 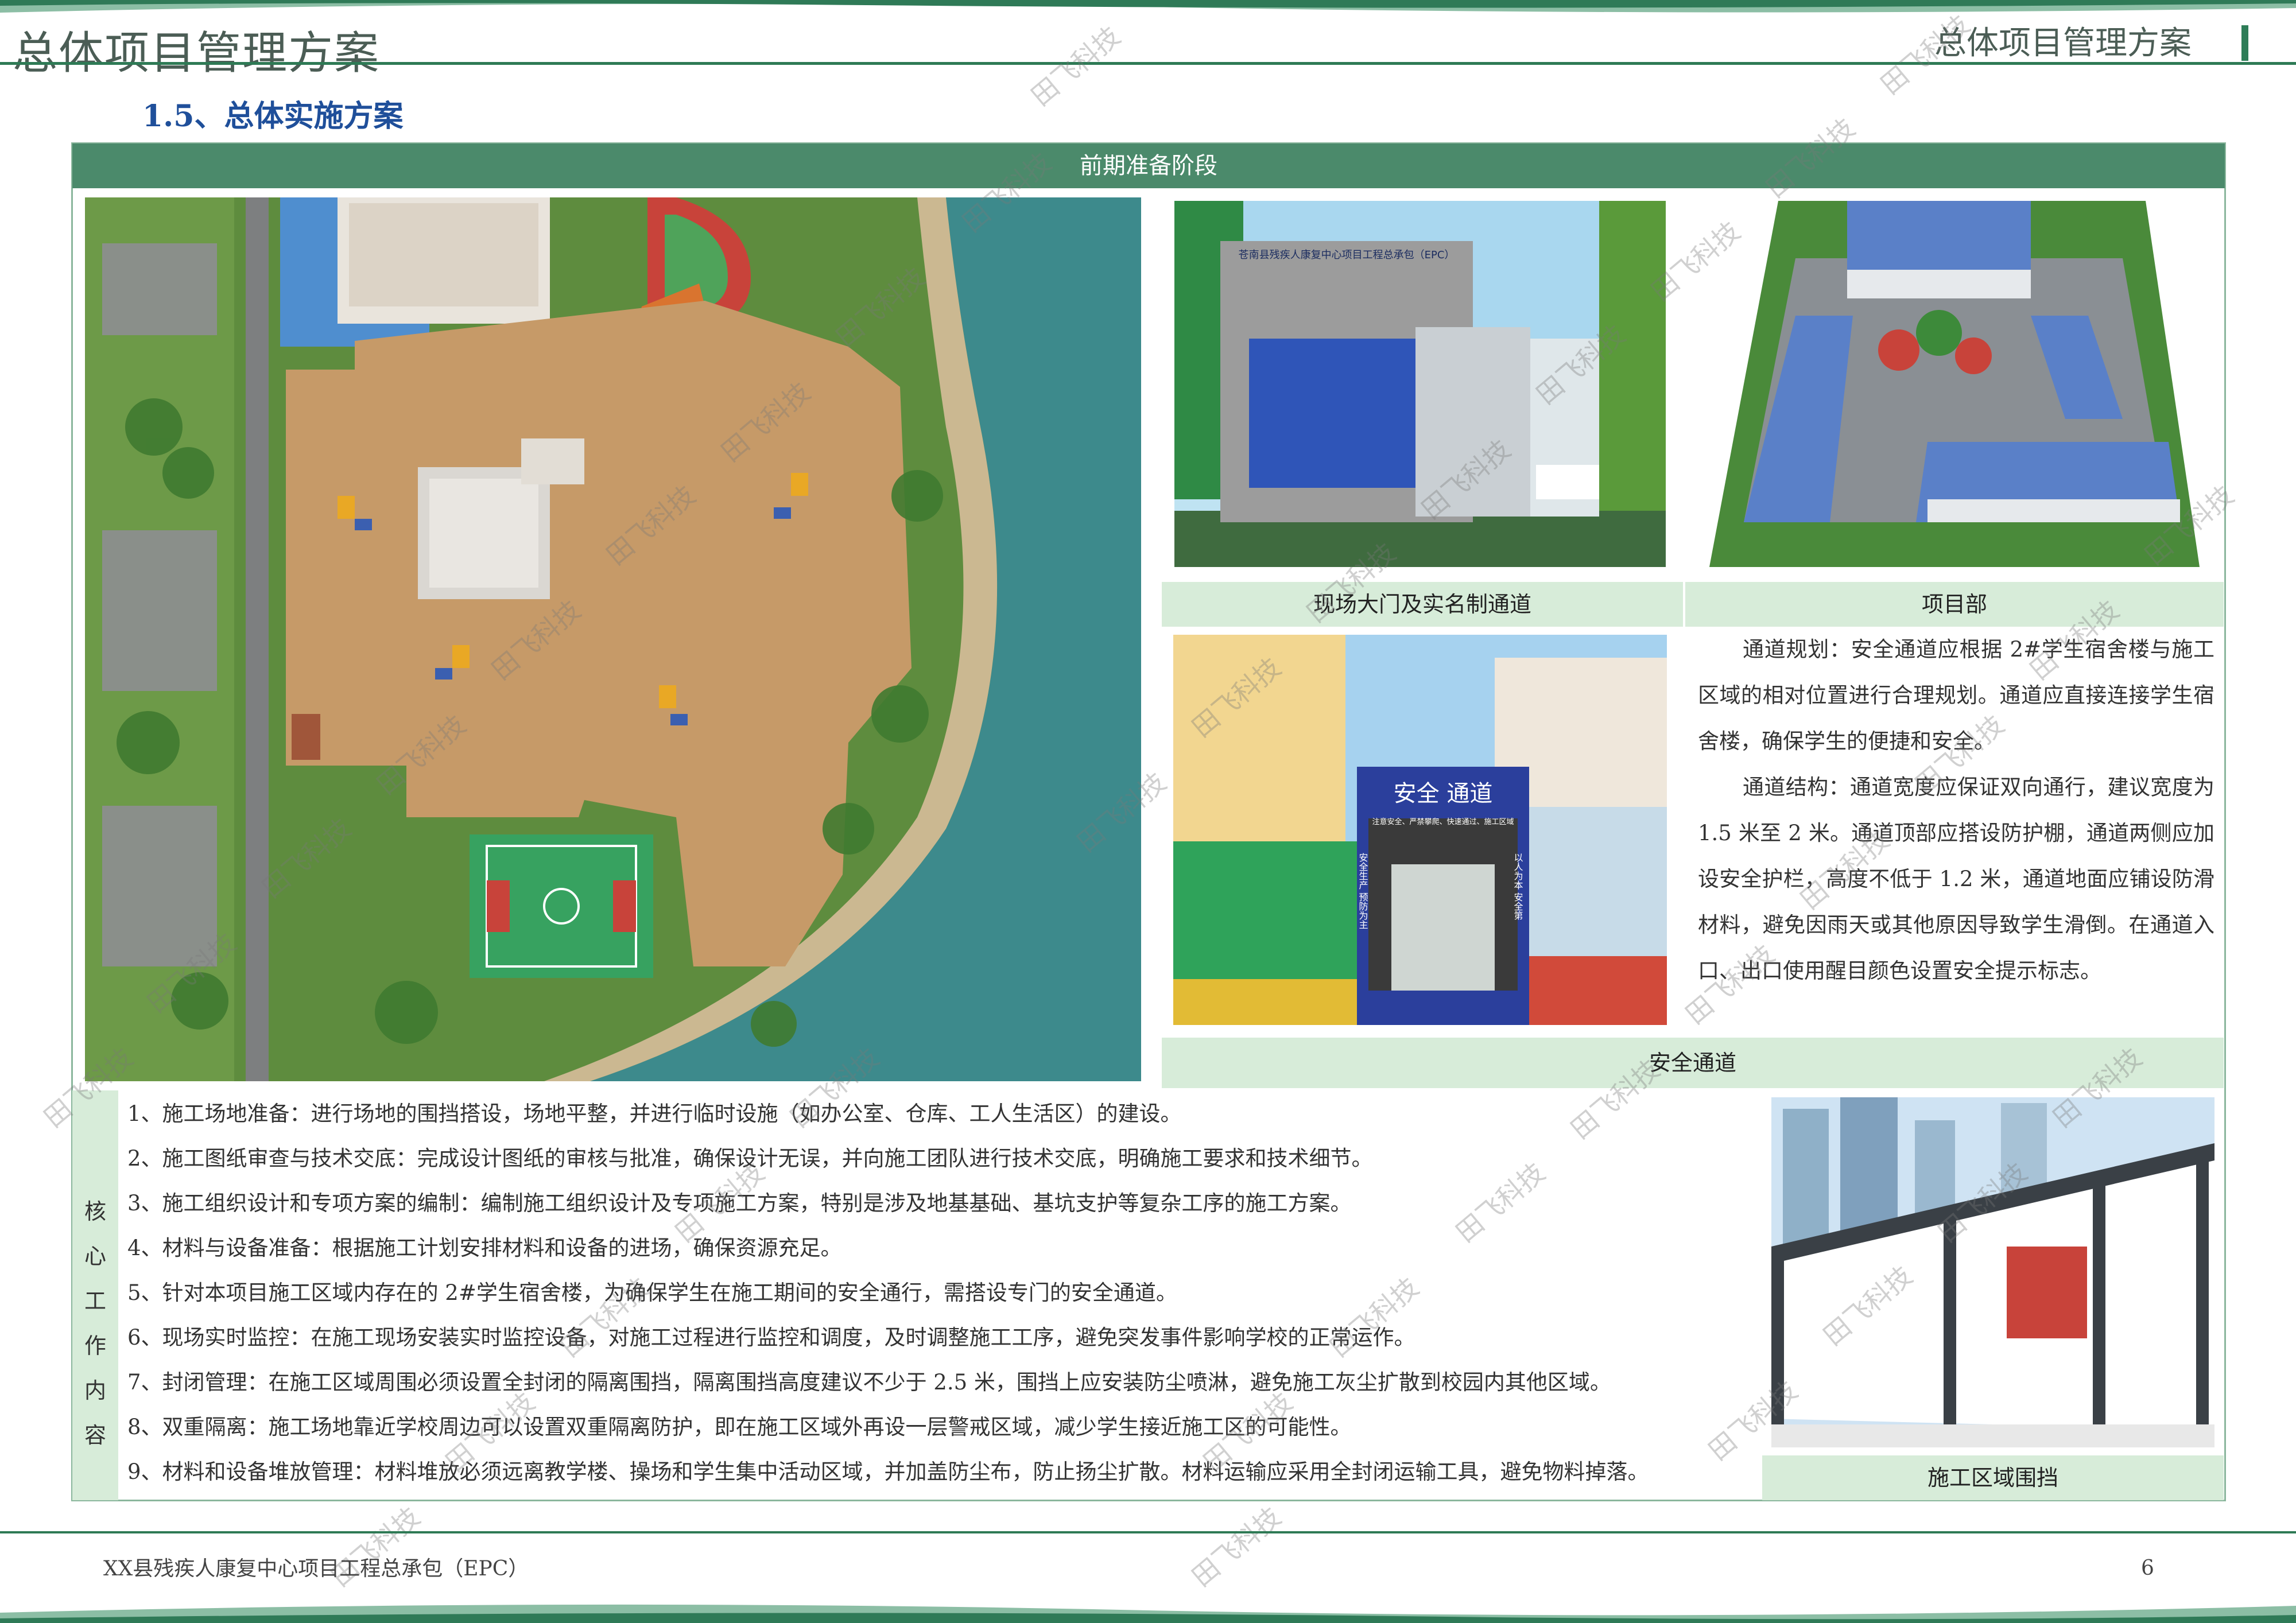 What do you see at coordinates (95, 1211) in the screenshot?
I see `core-label-char: 核` at bounding box center [95, 1211].